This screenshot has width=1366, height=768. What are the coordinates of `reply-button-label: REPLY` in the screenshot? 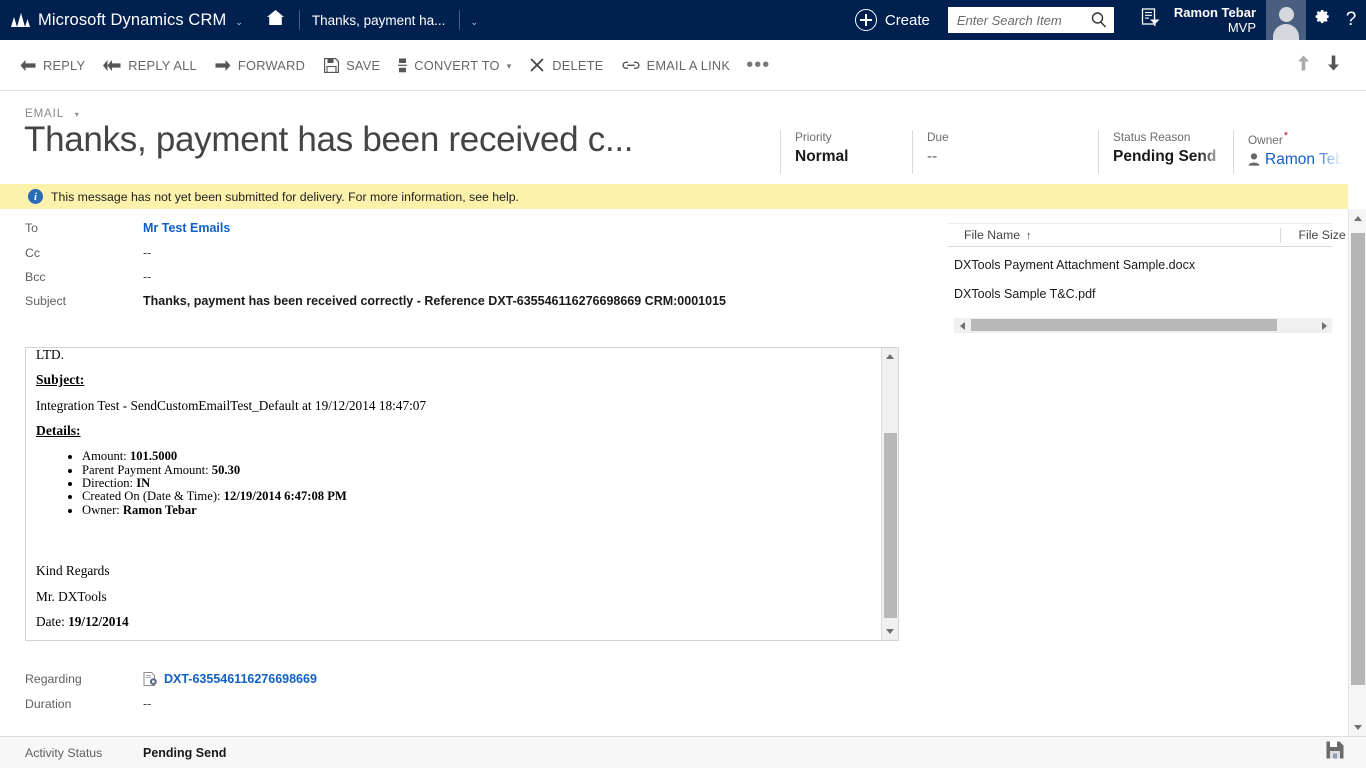 It's located at (64, 65).